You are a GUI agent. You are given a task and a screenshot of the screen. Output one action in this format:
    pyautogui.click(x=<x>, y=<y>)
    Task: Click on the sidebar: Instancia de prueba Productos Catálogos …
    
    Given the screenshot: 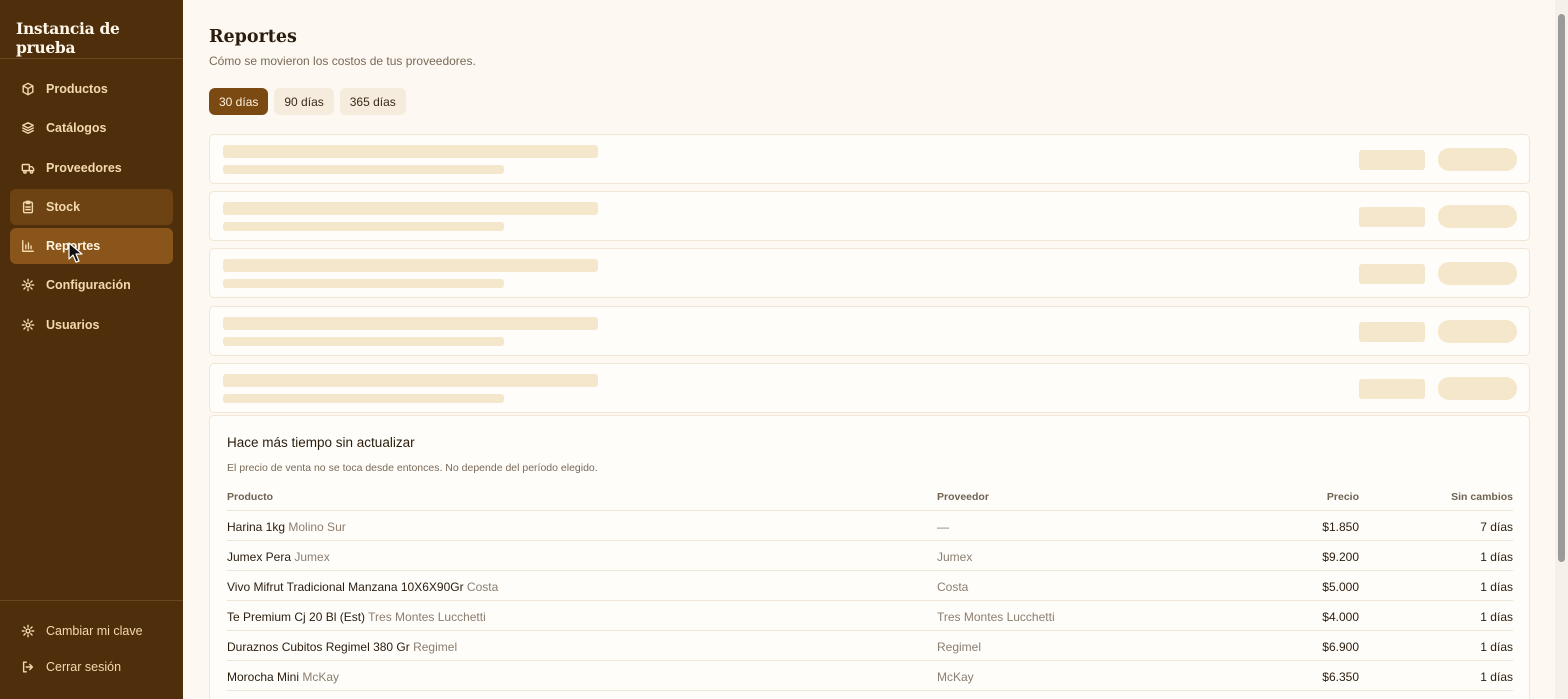 What is the action you would take?
    pyautogui.click(x=91, y=349)
    